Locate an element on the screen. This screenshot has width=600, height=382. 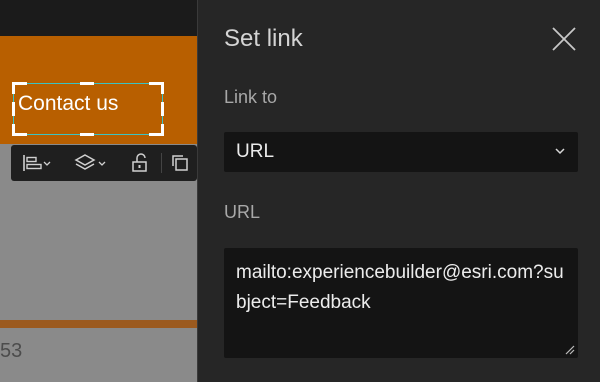
widget-toolbar is located at coordinates (104, 163).